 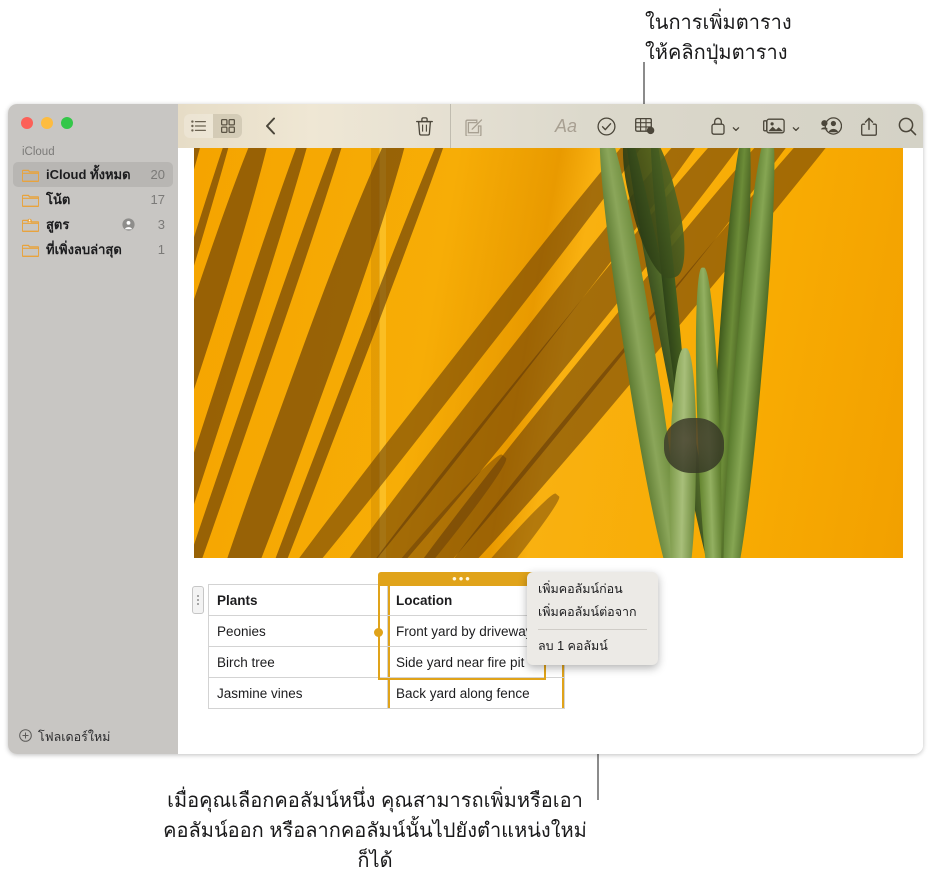 What do you see at coordinates (161, 224) in the screenshot?
I see `sidebar-item-count: 3` at bounding box center [161, 224].